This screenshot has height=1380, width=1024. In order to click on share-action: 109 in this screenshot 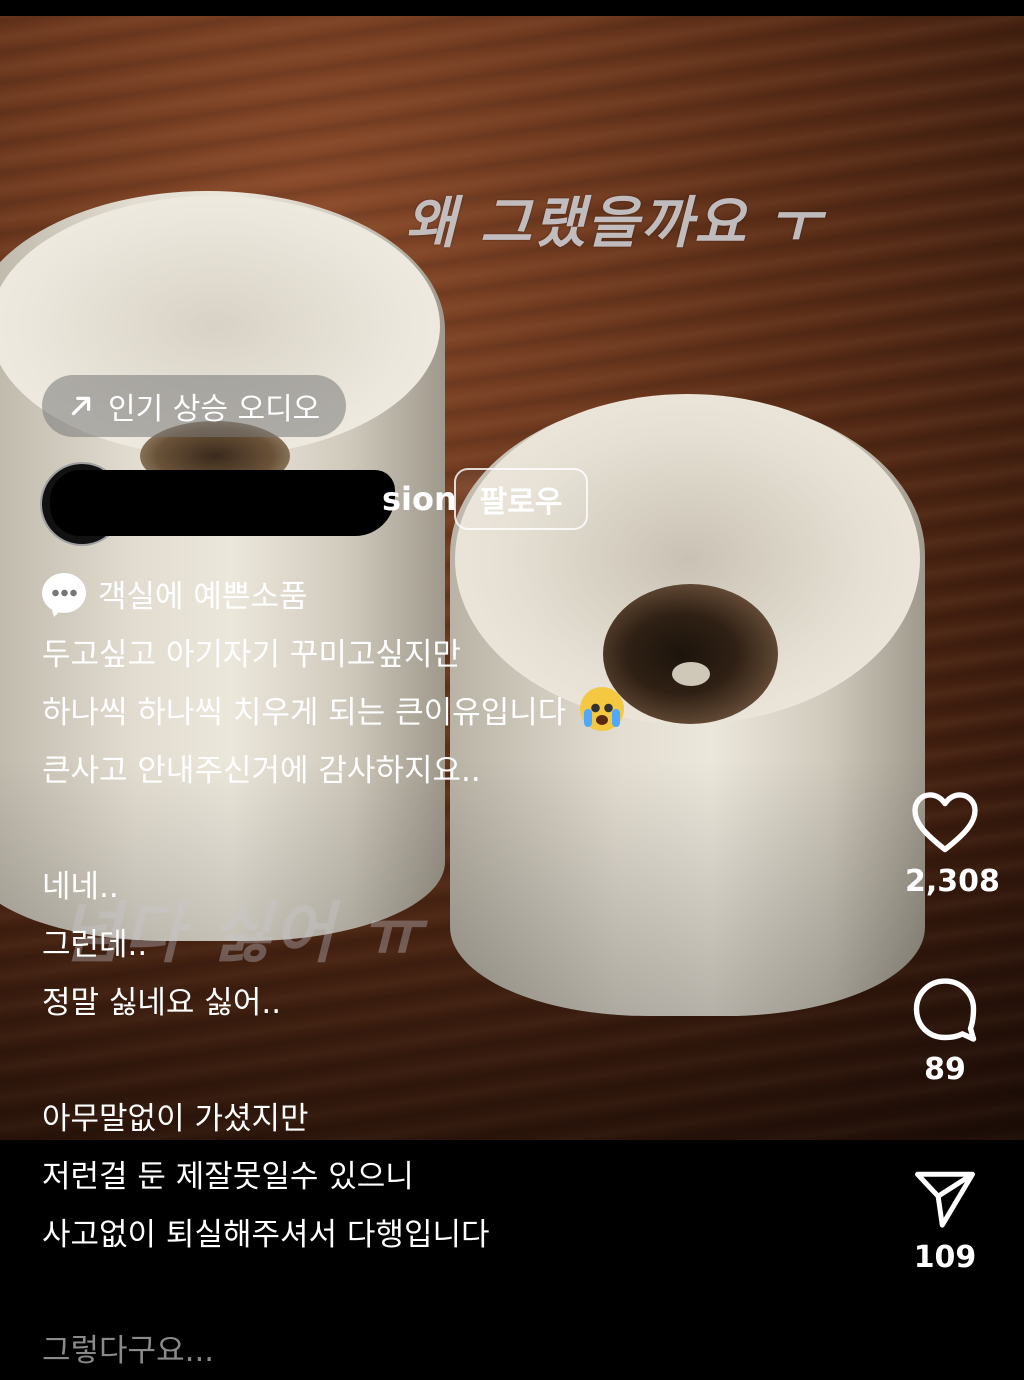, I will do `click(945, 1221)`.